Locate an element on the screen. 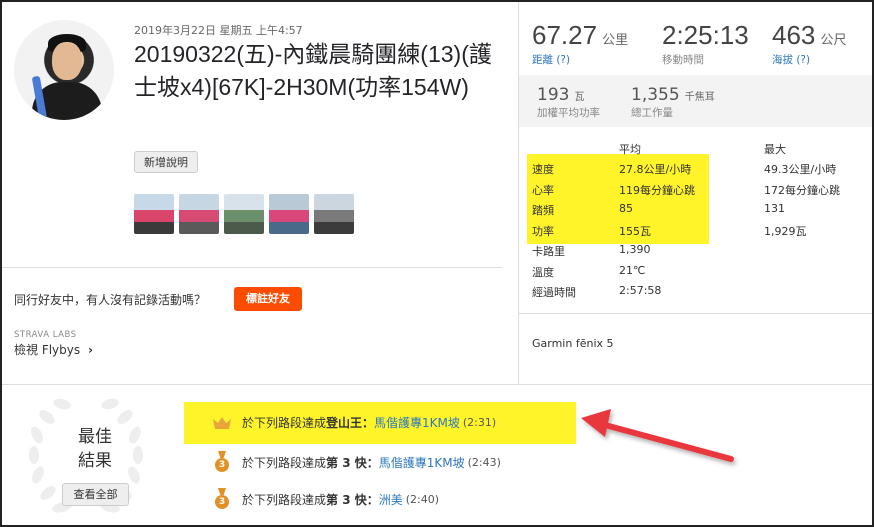 This screenshot has width=874, height=527. achievement-item: 3 於下列路段達成 第 3 快： 洲美 (2:40) is located at coordinates (325, 499).